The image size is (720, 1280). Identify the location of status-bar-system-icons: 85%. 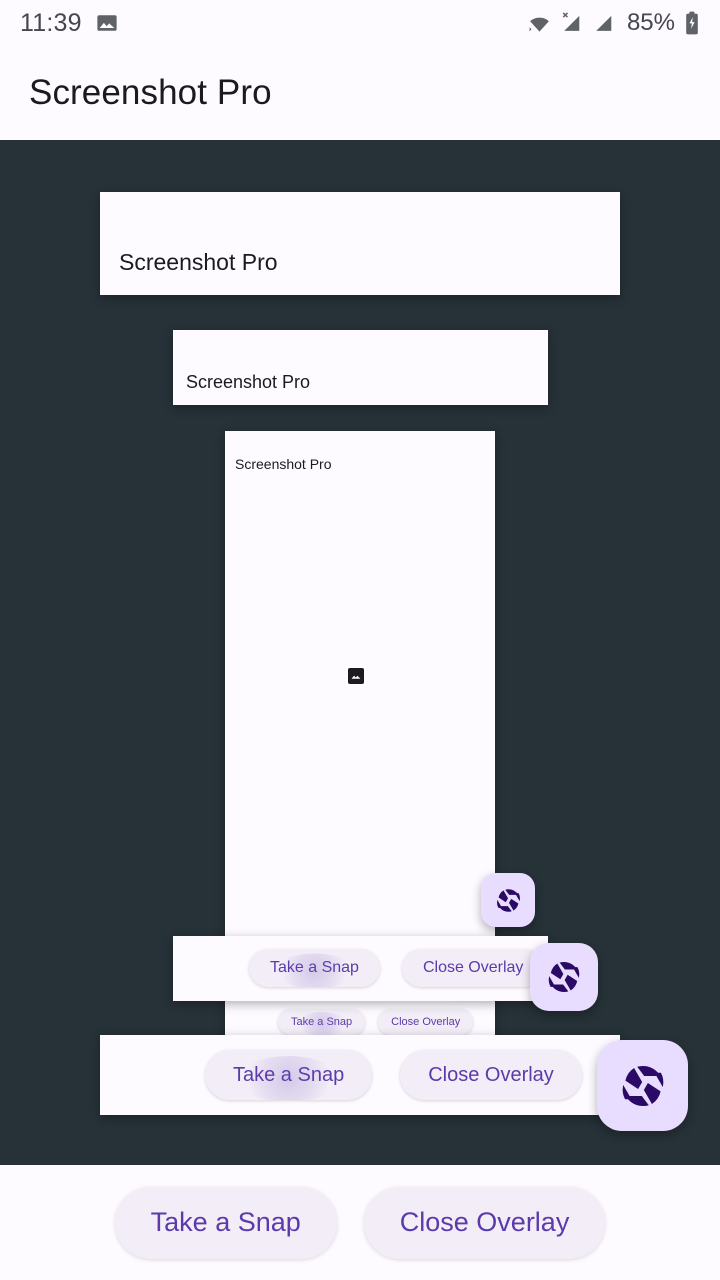
(613, 23).